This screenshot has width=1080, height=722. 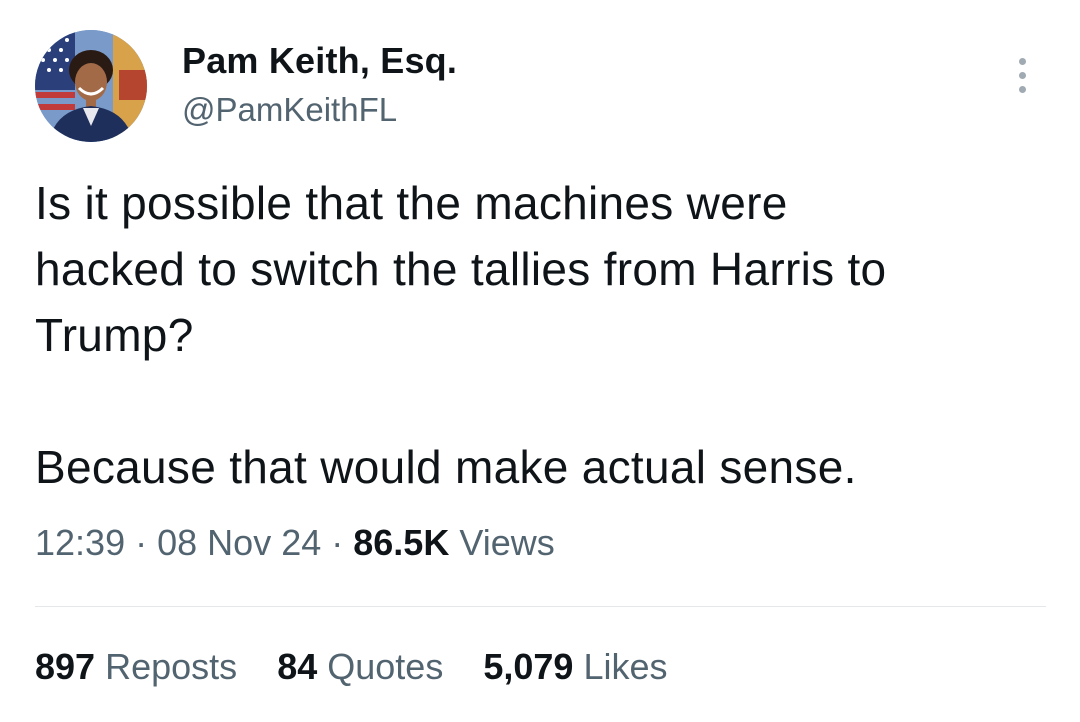 What do you see at coordinates (1023, 75) in the screenshot?
I see `more-vertical-icon` at bounding box center [1023, 75].